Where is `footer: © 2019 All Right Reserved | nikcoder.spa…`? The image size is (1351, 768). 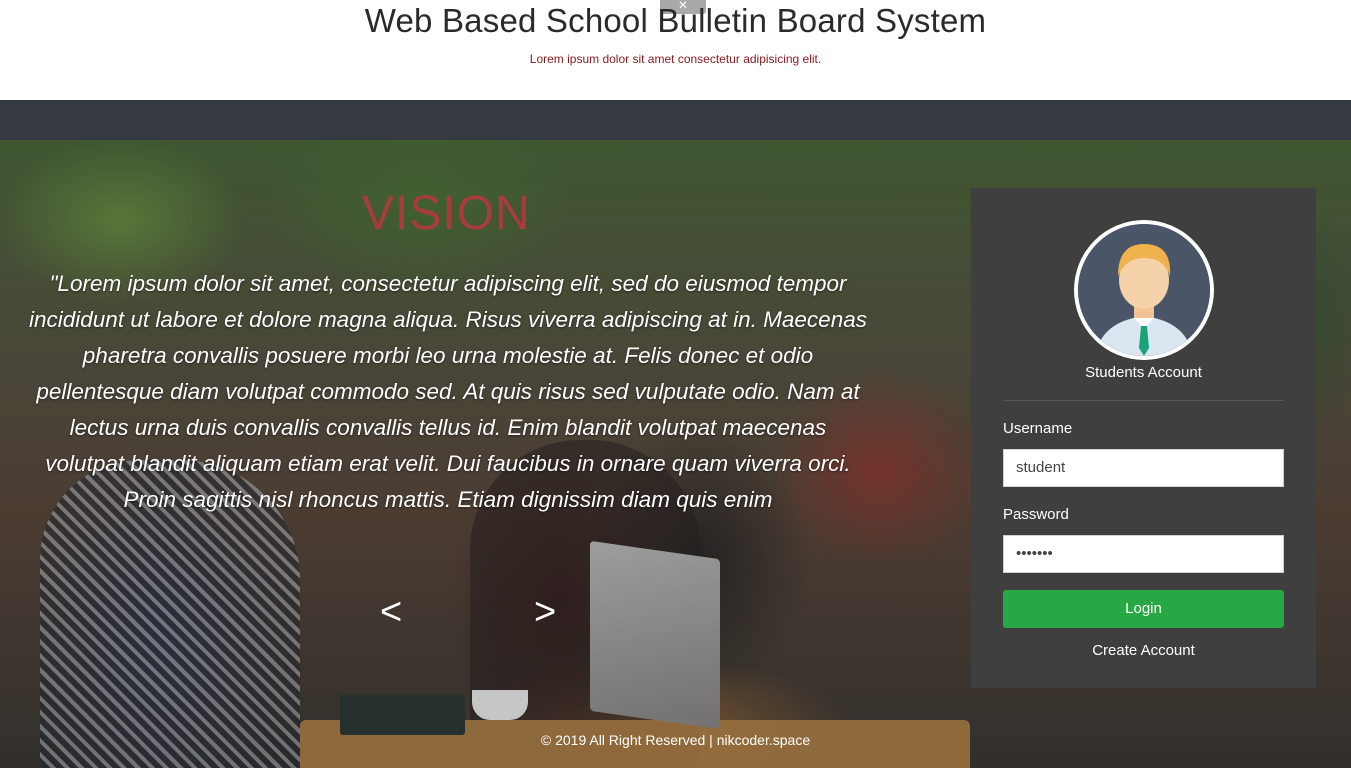
footer: © 2019 All Right Reserved | nikcoder.spa… is located at coordinates (675, 740).